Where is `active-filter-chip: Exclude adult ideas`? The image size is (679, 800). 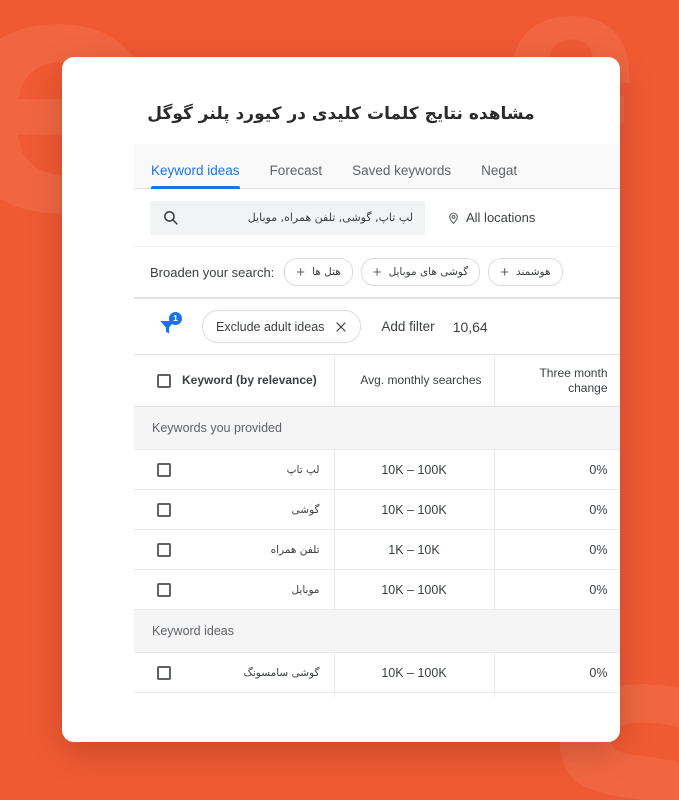
active-filter-chip: Exclude adult ideas is located at coordinates (282, 326).